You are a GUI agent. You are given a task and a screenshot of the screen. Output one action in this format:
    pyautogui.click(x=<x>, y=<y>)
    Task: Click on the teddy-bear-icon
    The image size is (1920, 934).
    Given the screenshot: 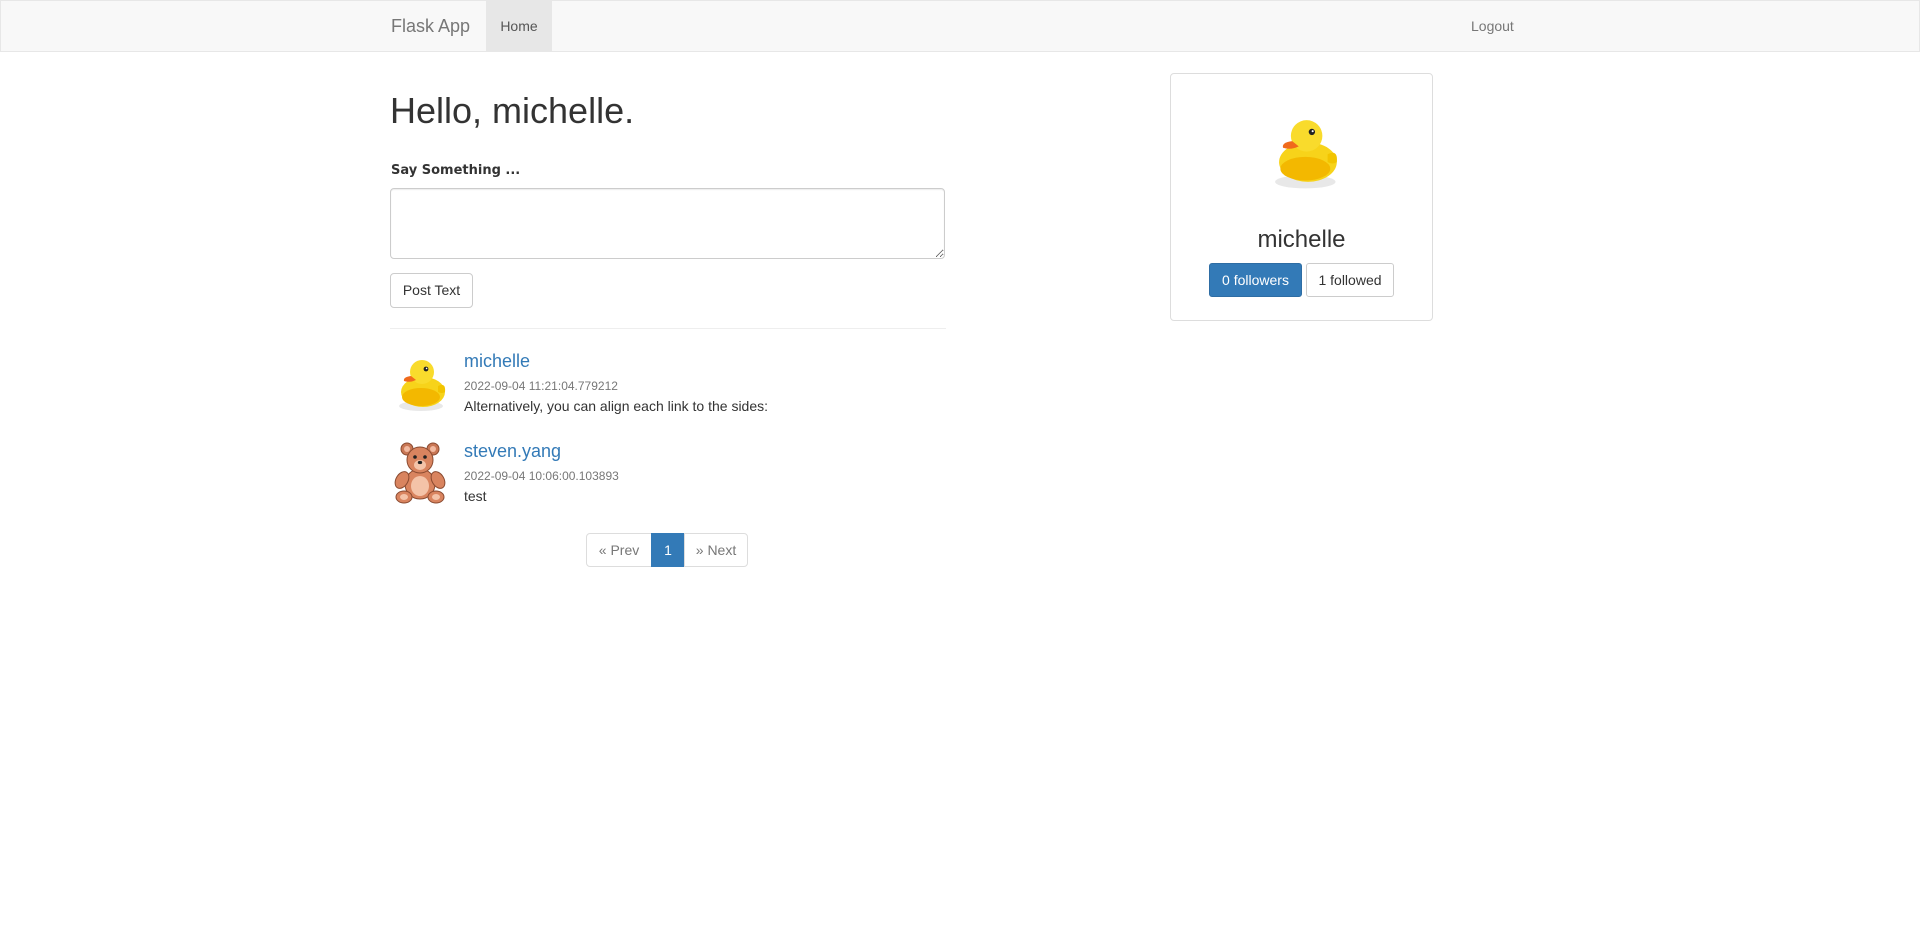 What is the action you would take?
    pyautogui.click(x=420, y=472)
    